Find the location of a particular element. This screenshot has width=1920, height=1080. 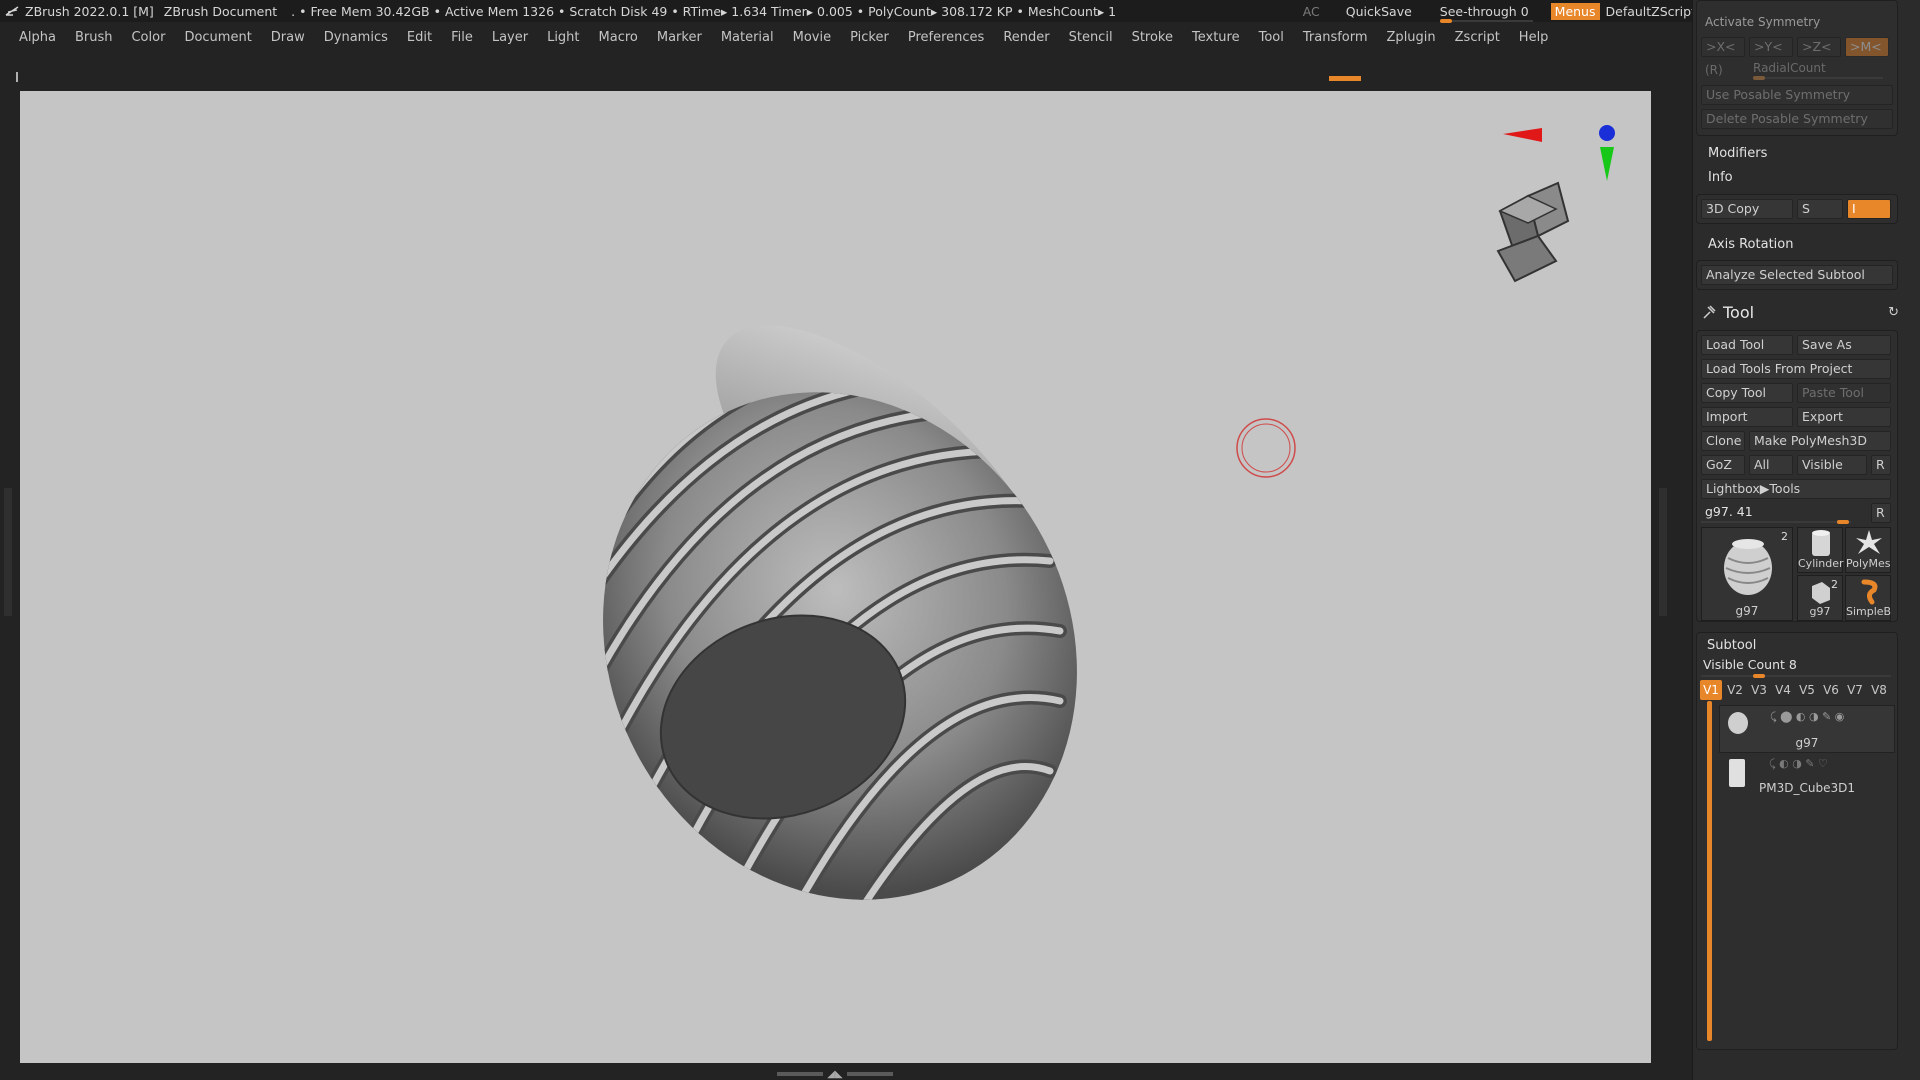

menu-material: Material is located at coordinates (747, 37).